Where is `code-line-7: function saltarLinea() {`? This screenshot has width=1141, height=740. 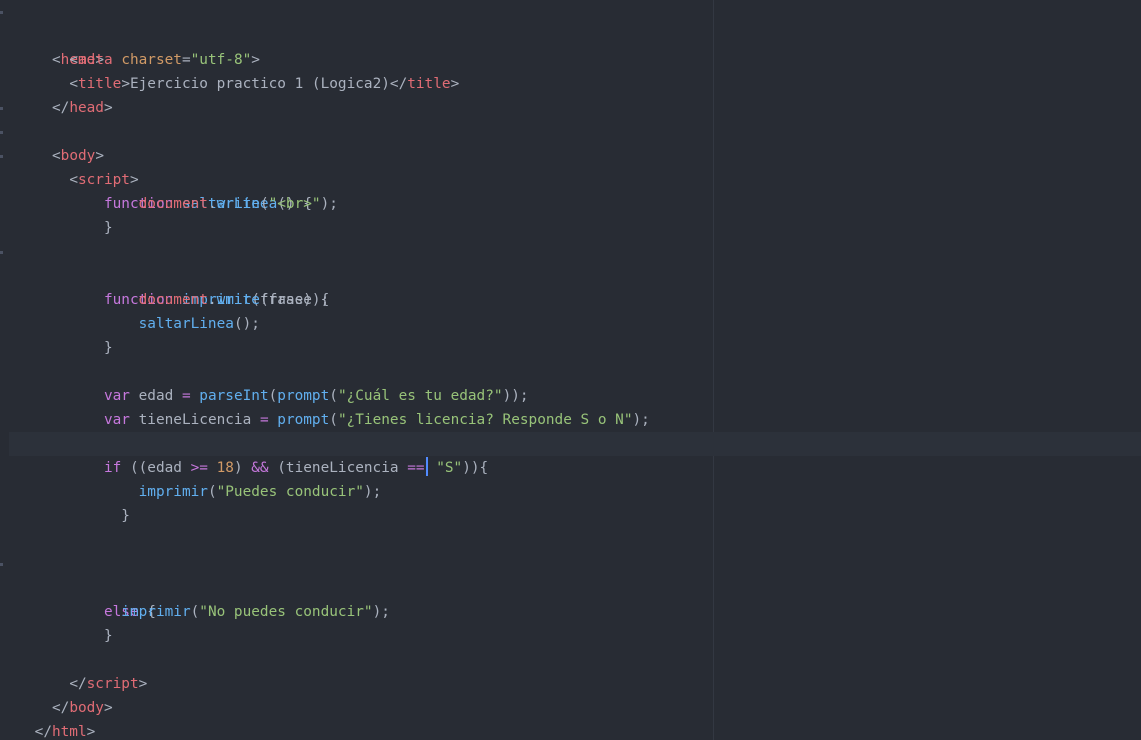 code-line-7: function saltarLinea() { is located at coordinates (570, 178).